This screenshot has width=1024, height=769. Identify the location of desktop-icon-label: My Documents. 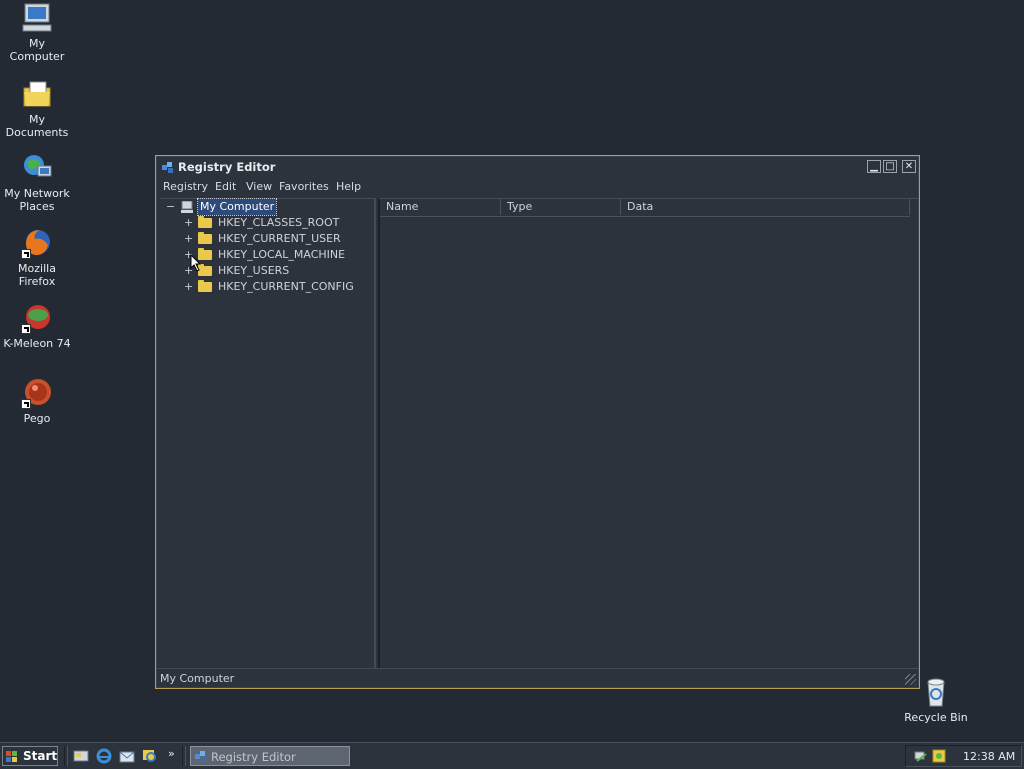
(37, 126).